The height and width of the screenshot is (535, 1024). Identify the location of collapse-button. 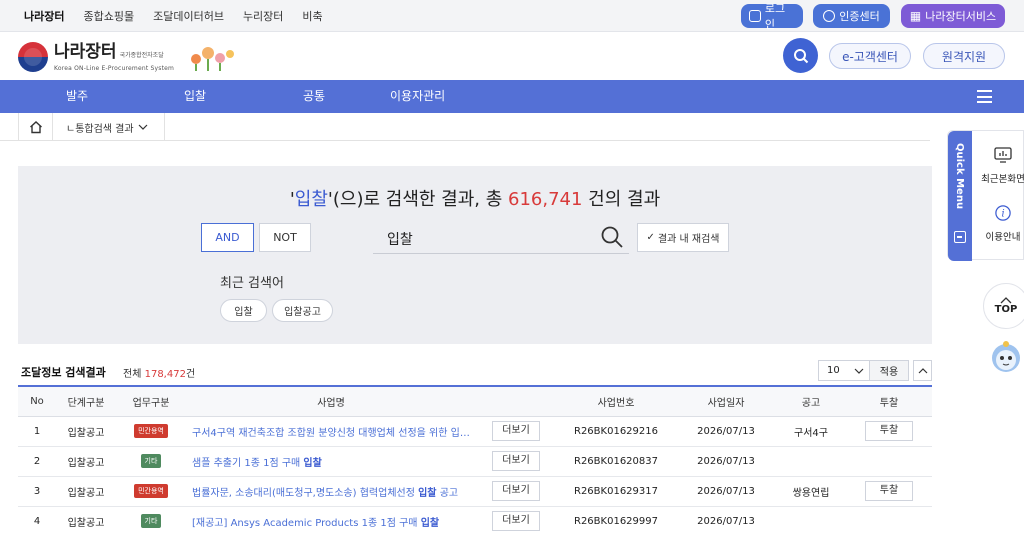
(922, 370).